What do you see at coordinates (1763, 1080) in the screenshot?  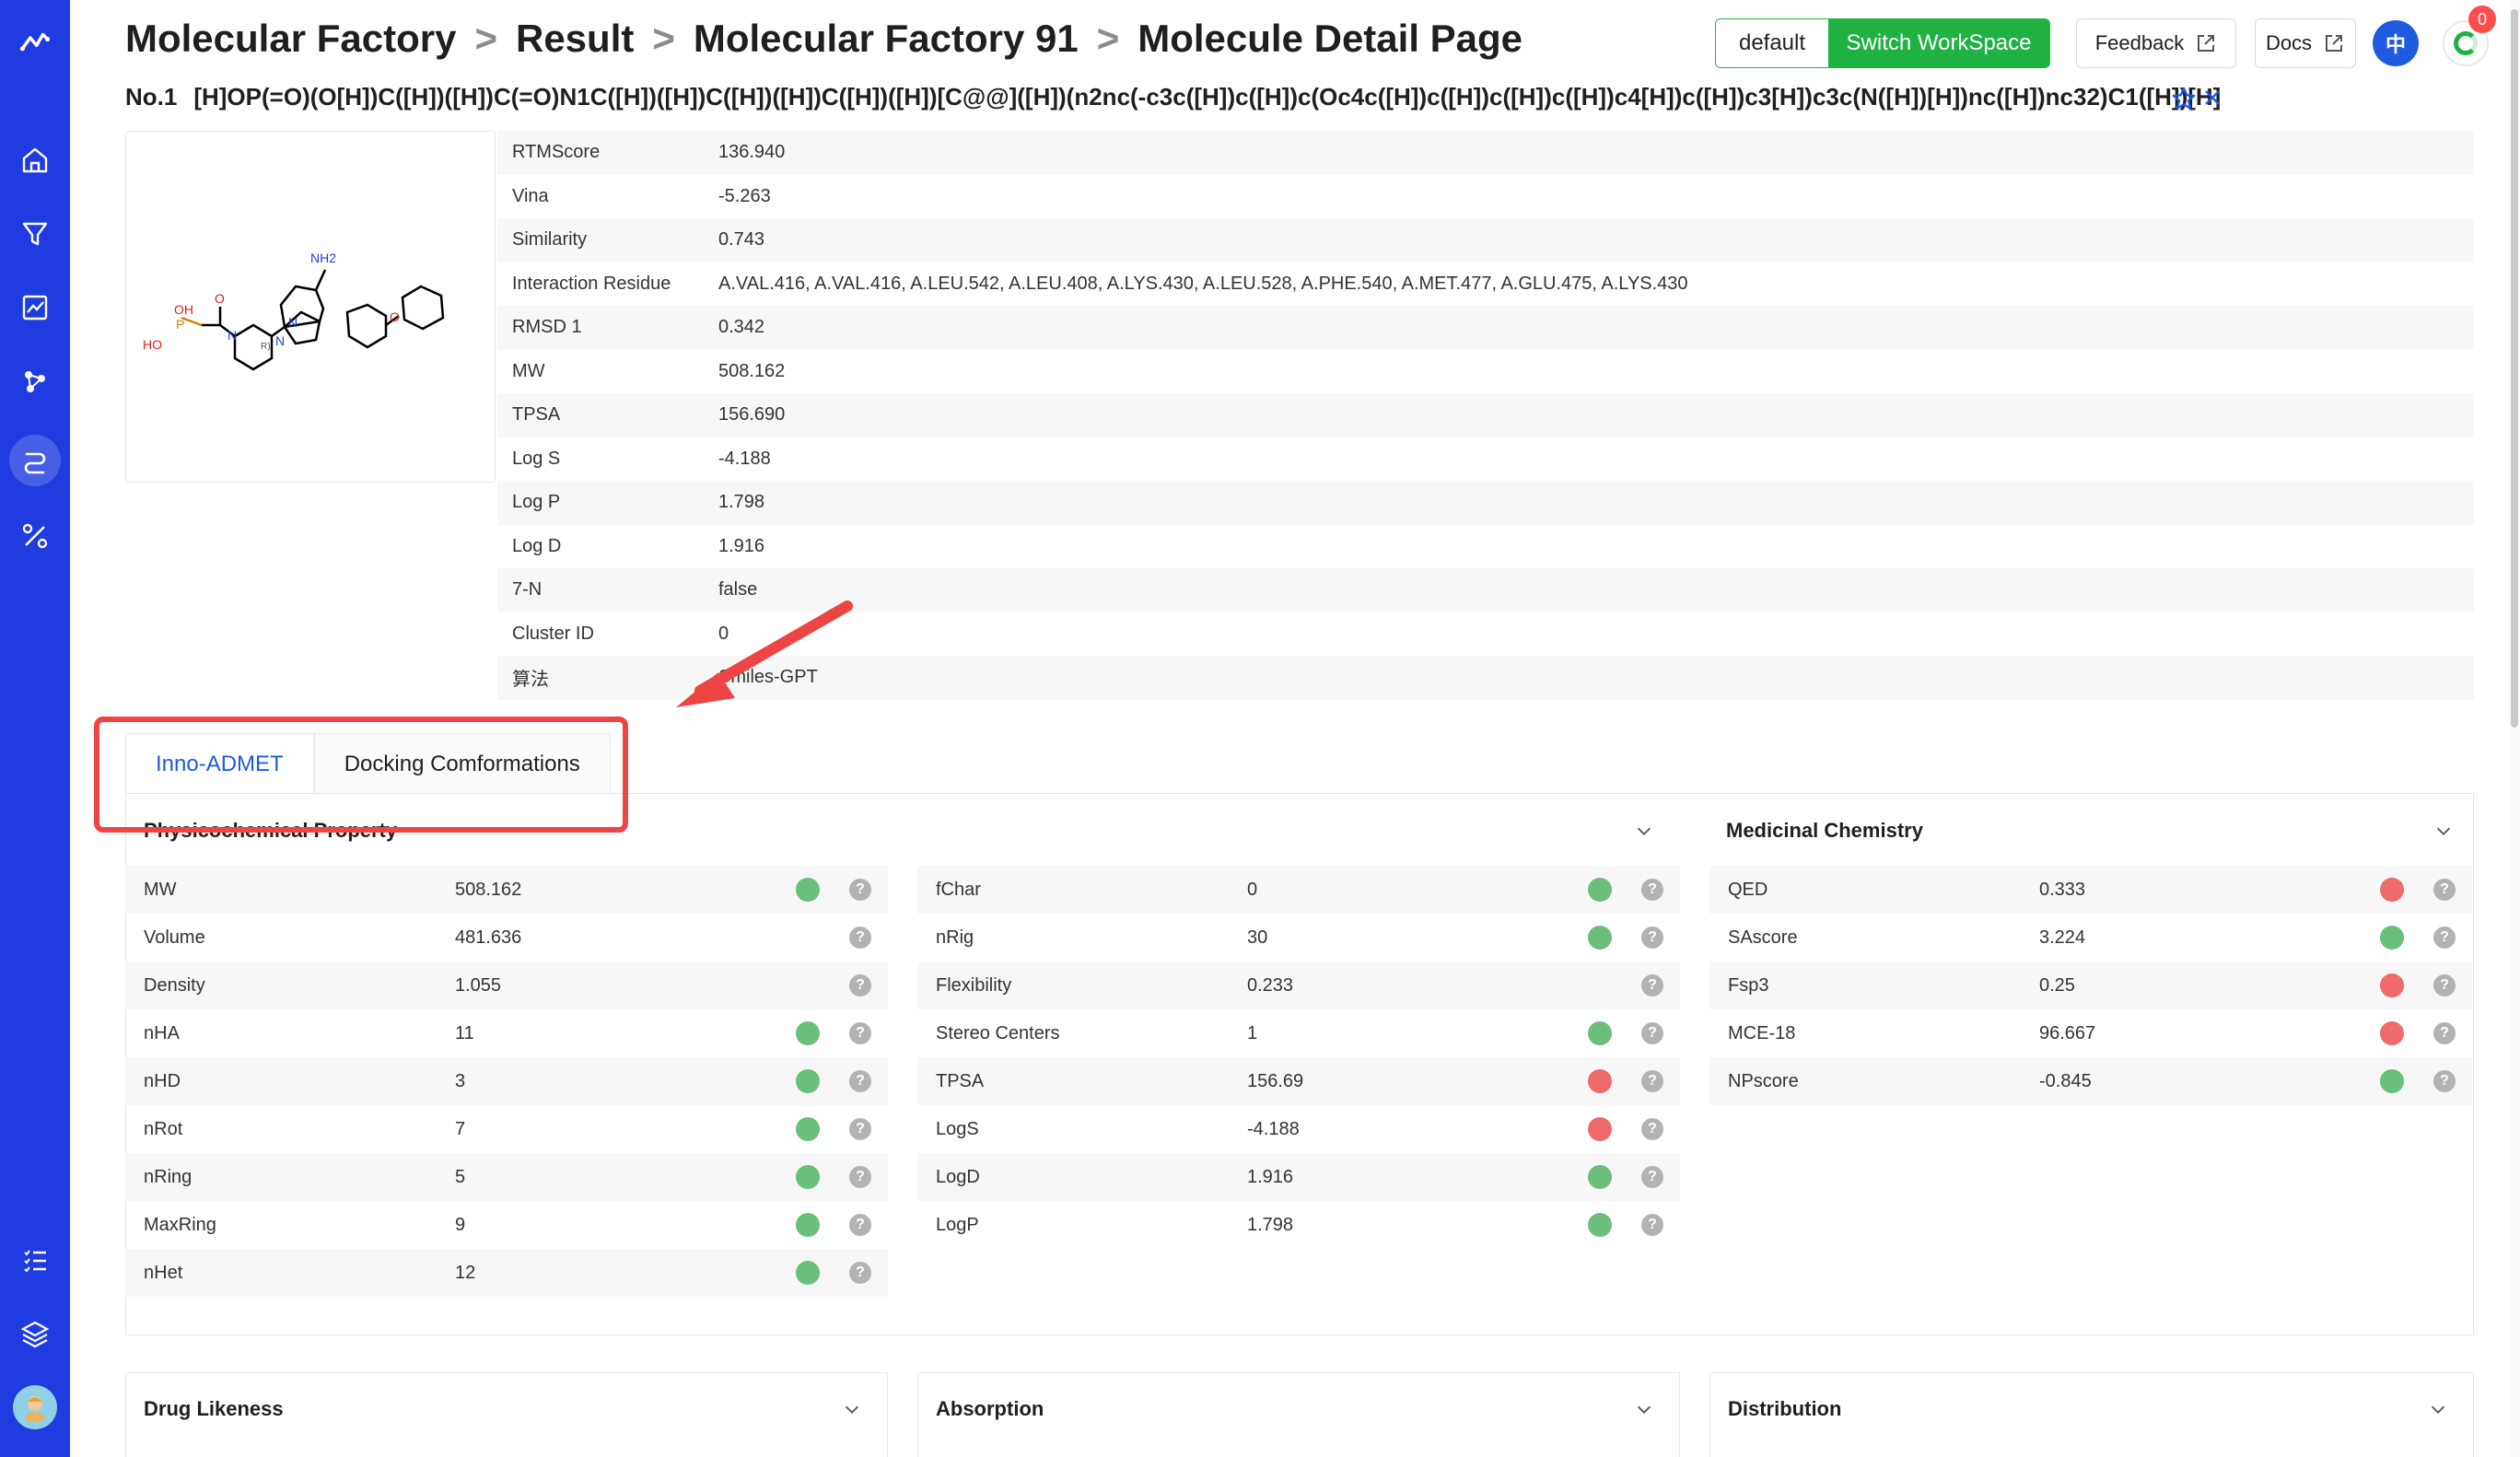 I see `admet-label: NPscore` at bounding box center [1763, 1080].